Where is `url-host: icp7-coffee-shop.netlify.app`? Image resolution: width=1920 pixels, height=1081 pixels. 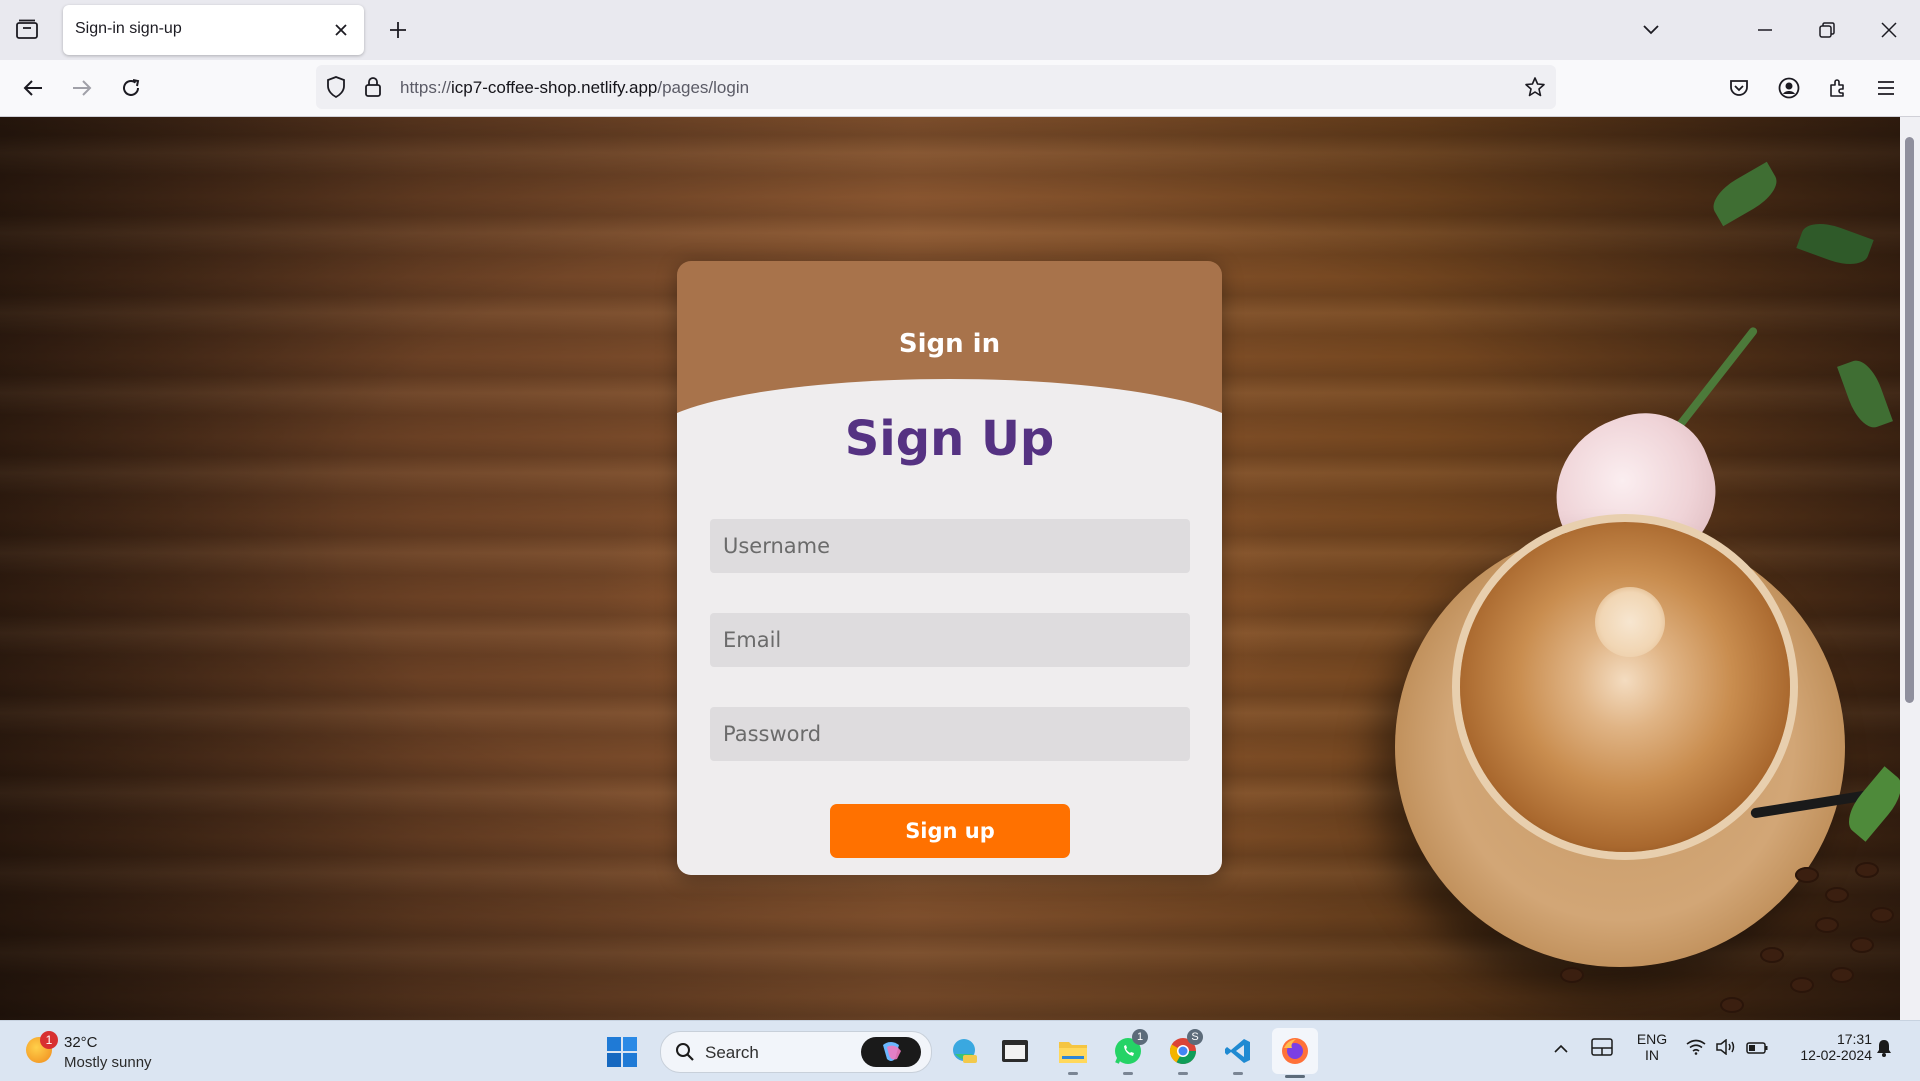 url-host: icp7-coffee-shop.netlify.app is located at coordinates (554, 87).